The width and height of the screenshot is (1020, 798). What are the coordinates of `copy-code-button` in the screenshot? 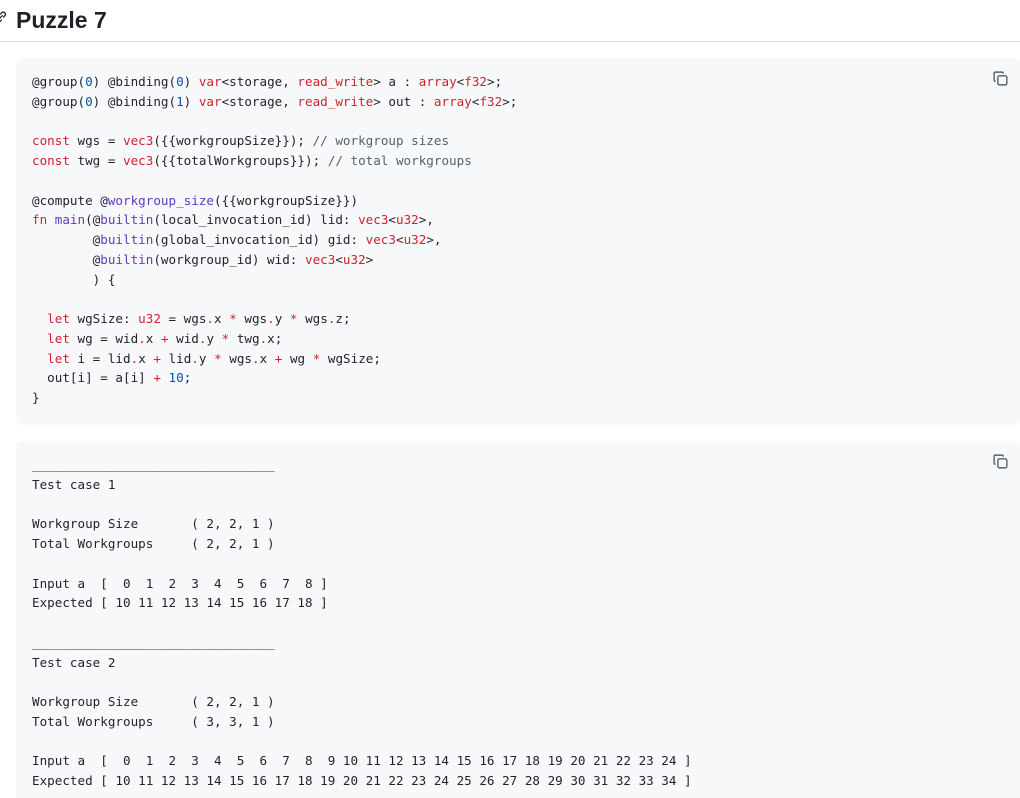 It's located at (1002, 80).